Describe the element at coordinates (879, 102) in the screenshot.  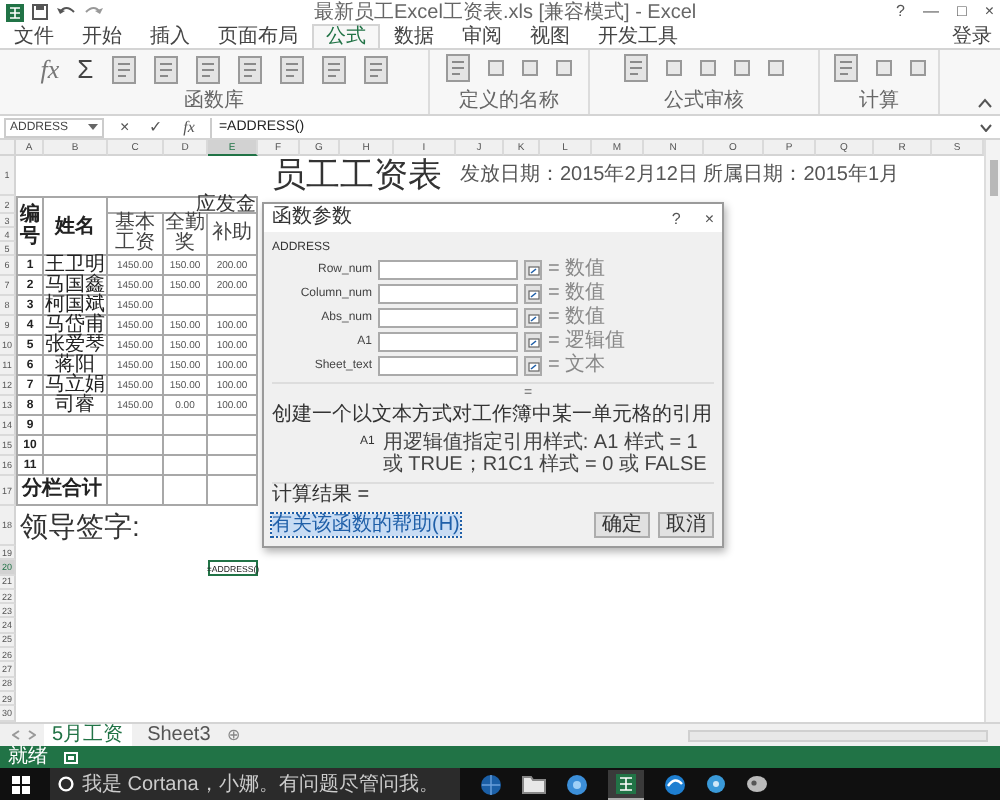
I see `group-label: 计算` at that location.